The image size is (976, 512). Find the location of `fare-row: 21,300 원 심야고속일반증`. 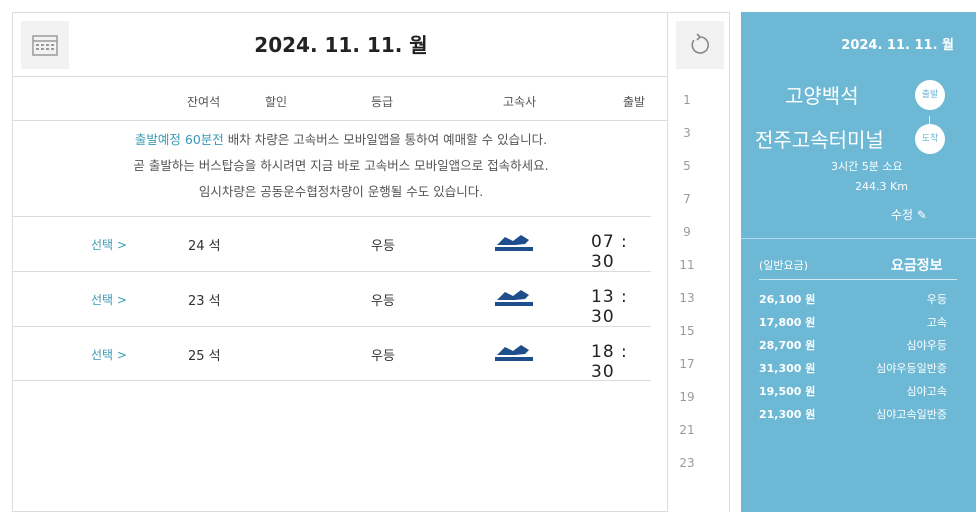

fare-row: 21,300 원 심야고속일반증 is located at coordinates (853, 417).